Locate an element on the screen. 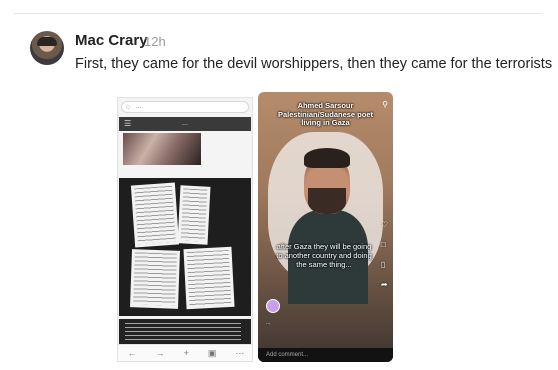 Image resolution: width=558 pixels, height=370 pixels. speaker is located at coordinates (328, 226).